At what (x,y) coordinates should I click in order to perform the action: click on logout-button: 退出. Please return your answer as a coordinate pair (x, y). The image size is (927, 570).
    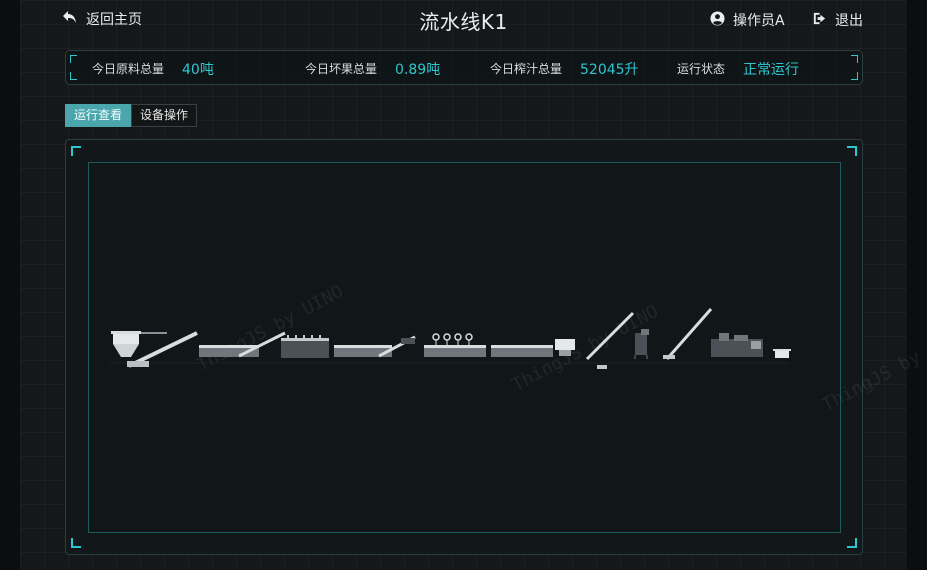
    Looking at the image, I should click on (837, 20).